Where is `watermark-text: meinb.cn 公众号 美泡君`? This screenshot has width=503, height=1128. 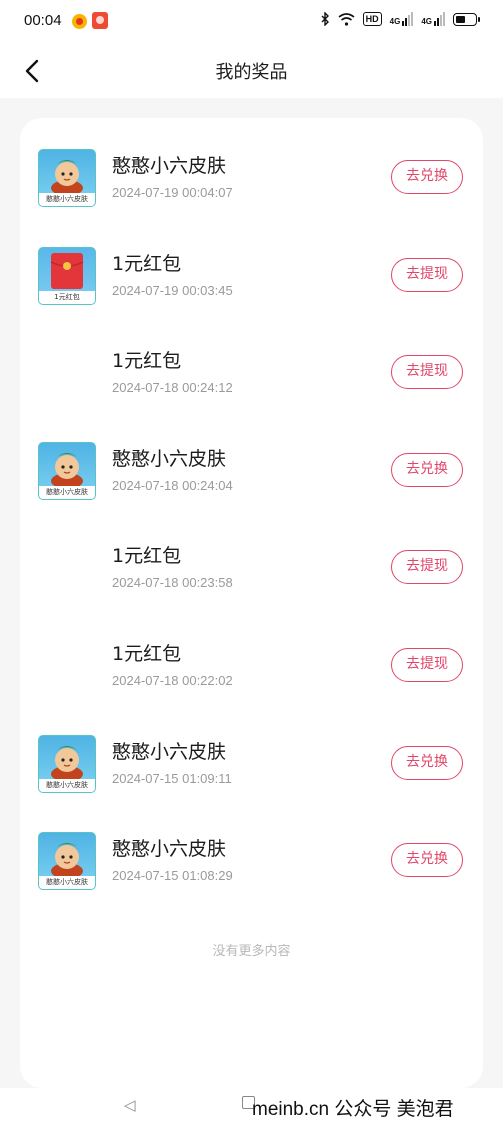
watermark-text: meinb.cn 公众号 美泡君 is located at coordinates (353, 1109).